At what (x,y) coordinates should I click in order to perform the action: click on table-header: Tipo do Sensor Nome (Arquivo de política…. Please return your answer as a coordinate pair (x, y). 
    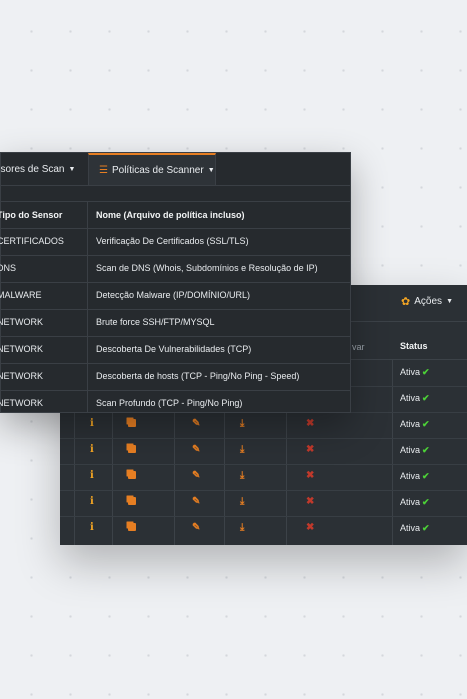
    Looking at the image, I should click on (175, 215).